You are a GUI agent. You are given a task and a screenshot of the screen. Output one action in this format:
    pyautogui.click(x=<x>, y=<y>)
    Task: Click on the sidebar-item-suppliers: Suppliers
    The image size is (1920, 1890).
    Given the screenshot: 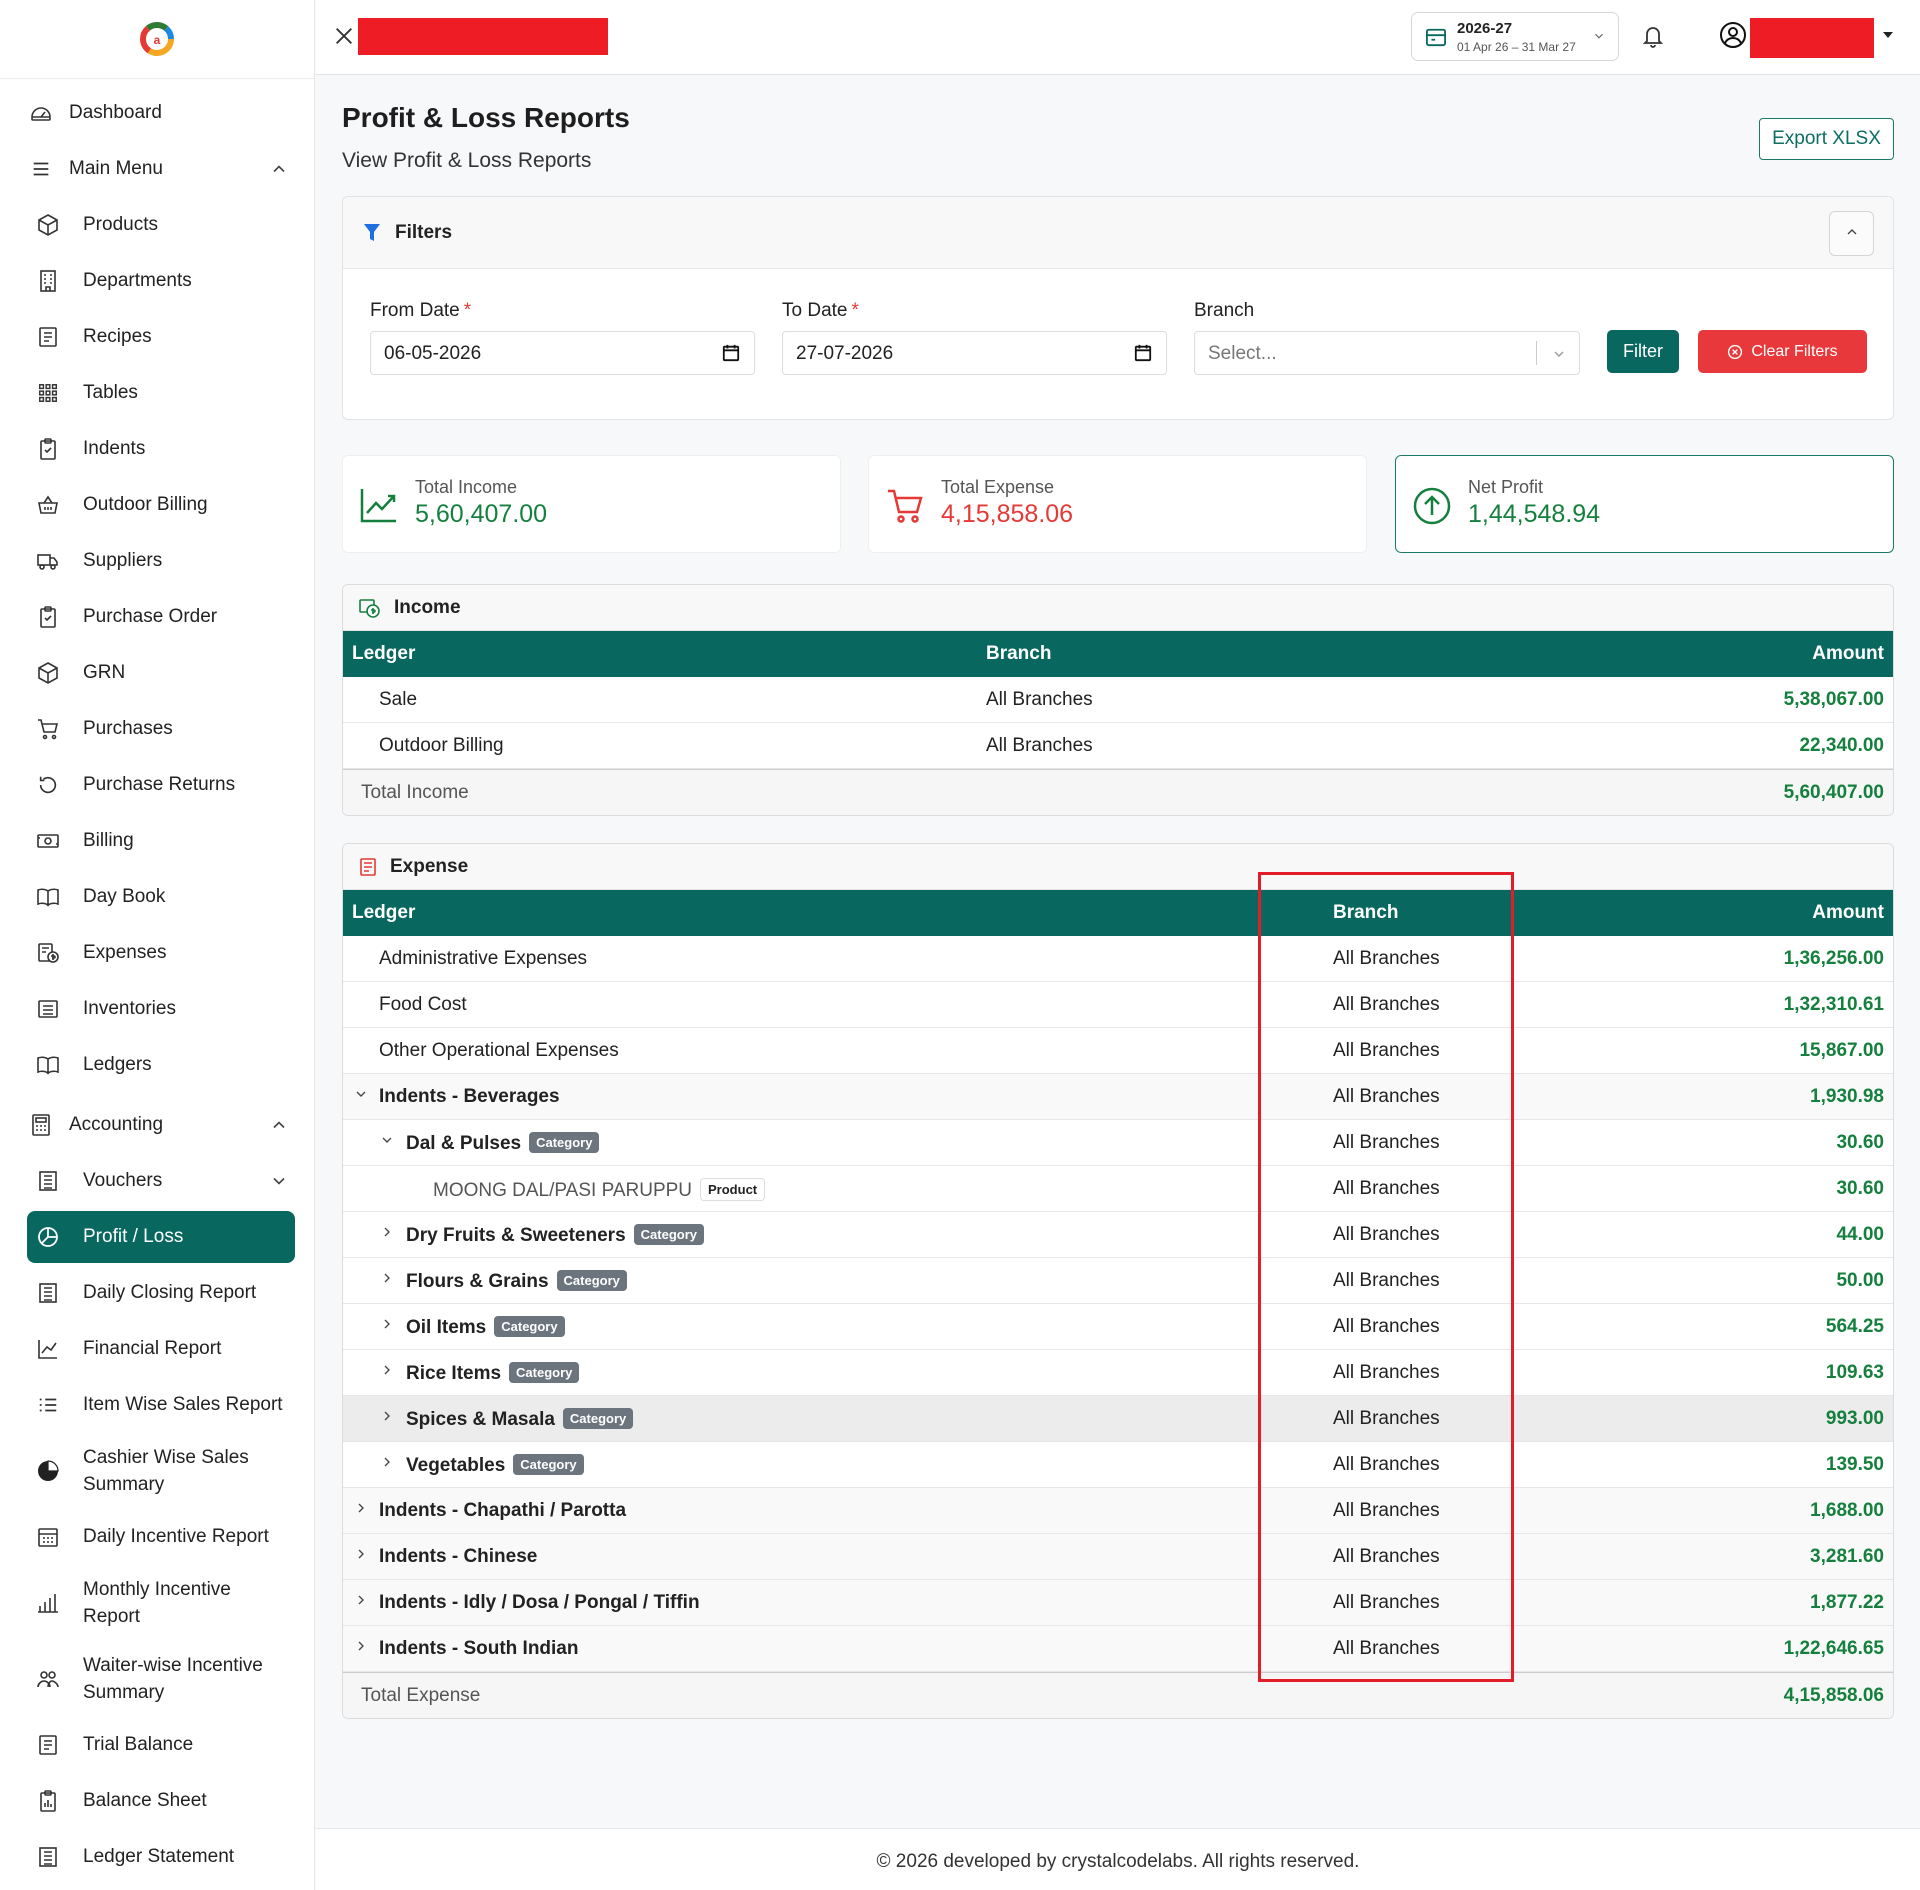 What is the action you would take?
    pyautogui.click(x=164, y=561)
    